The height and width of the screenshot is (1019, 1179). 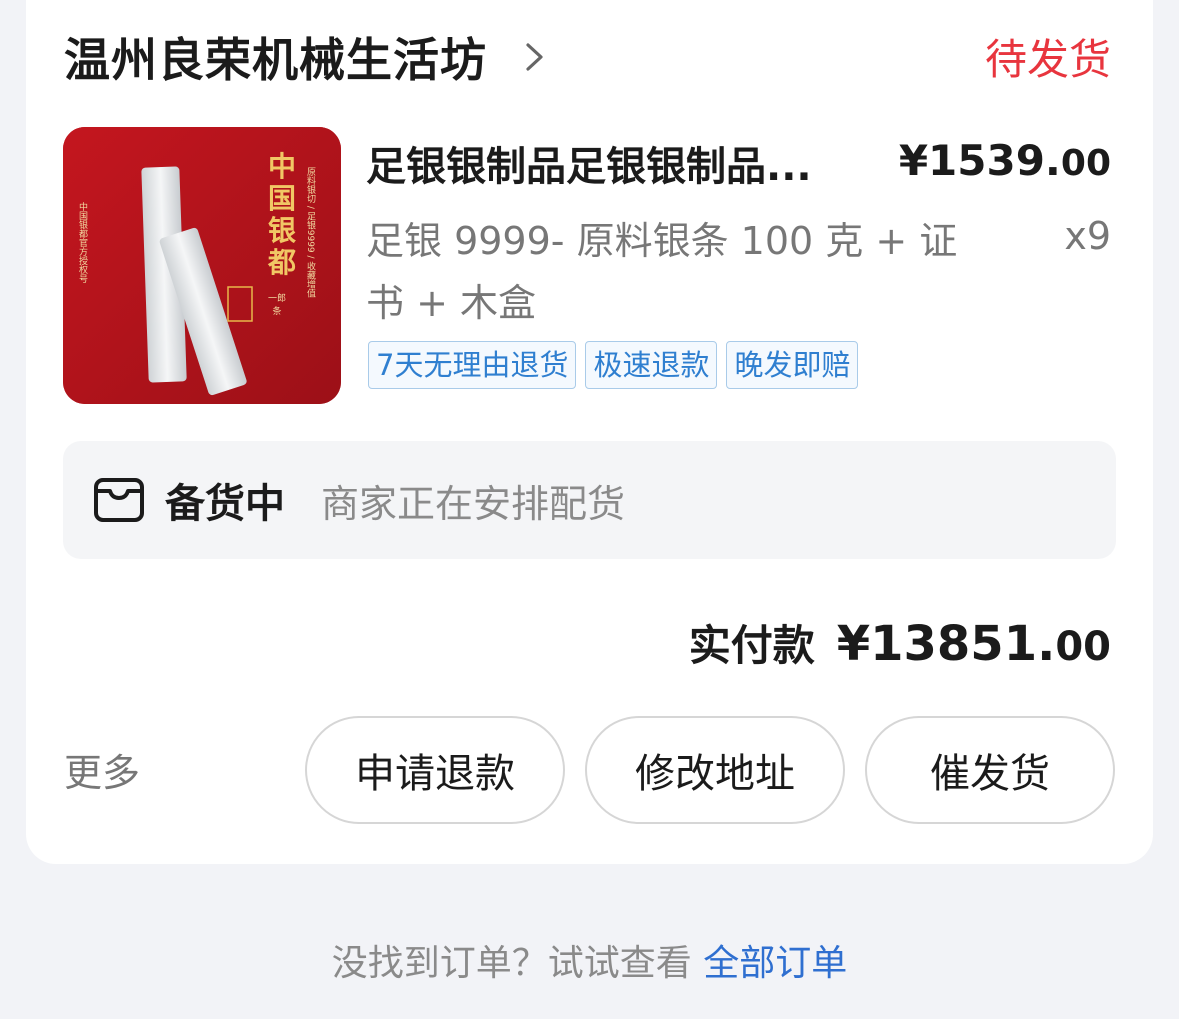 I want to click on seal-char: 国, so click(x=282, y=198).